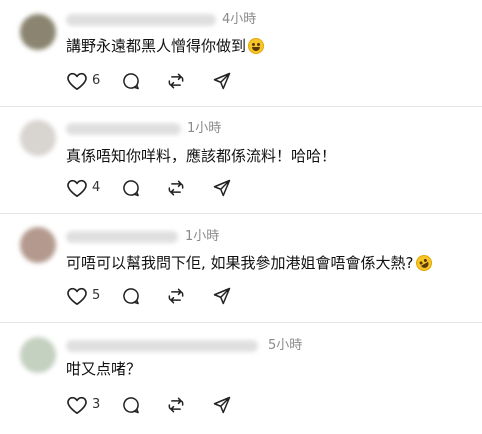 This screenshot has height=434, width=482. I want to click on comment-text: 講野永遠都黑人憎得你做到, so click(165, 46).